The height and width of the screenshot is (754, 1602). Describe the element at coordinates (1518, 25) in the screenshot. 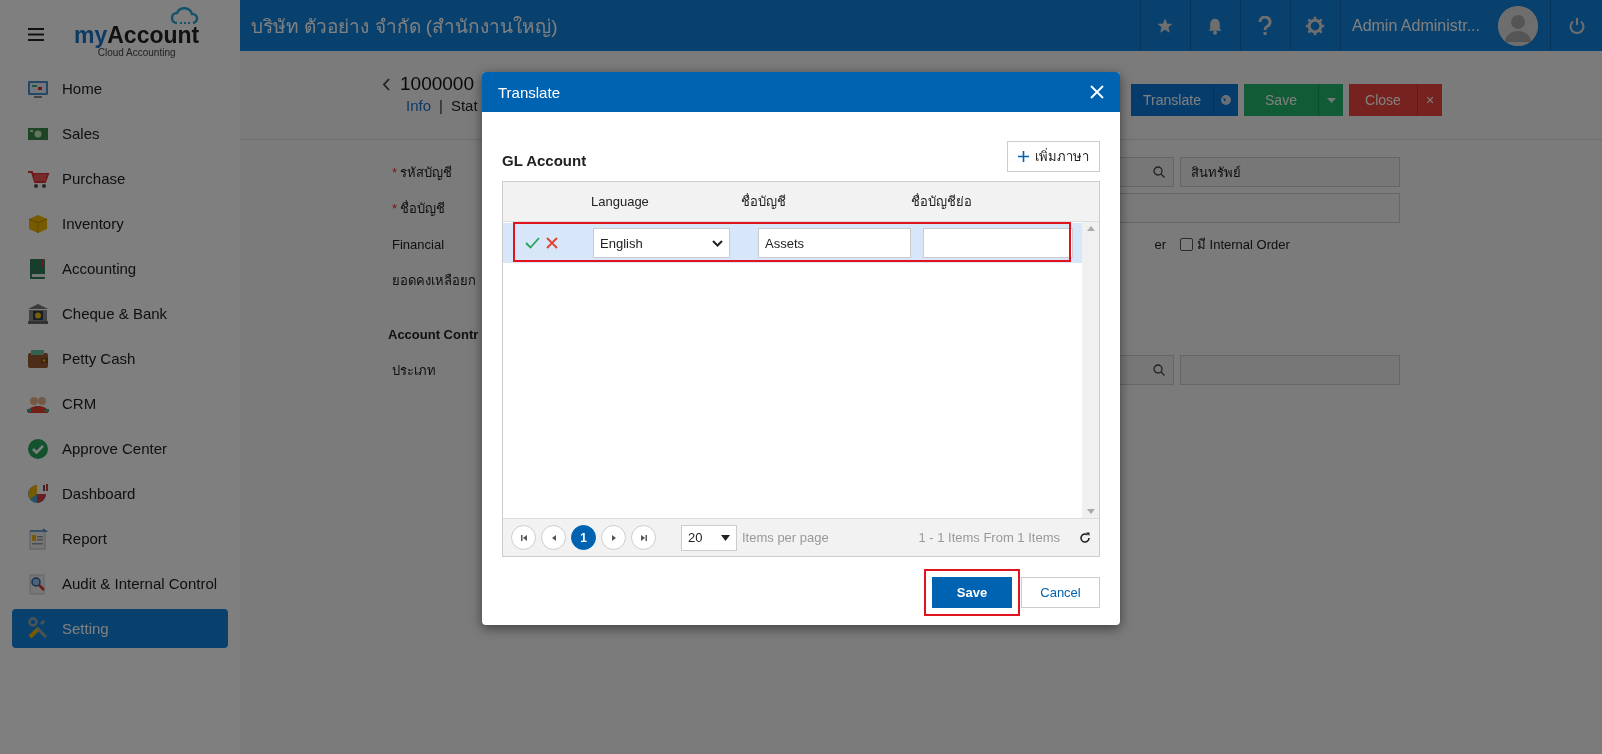

I see `avatar-icon` at that location.